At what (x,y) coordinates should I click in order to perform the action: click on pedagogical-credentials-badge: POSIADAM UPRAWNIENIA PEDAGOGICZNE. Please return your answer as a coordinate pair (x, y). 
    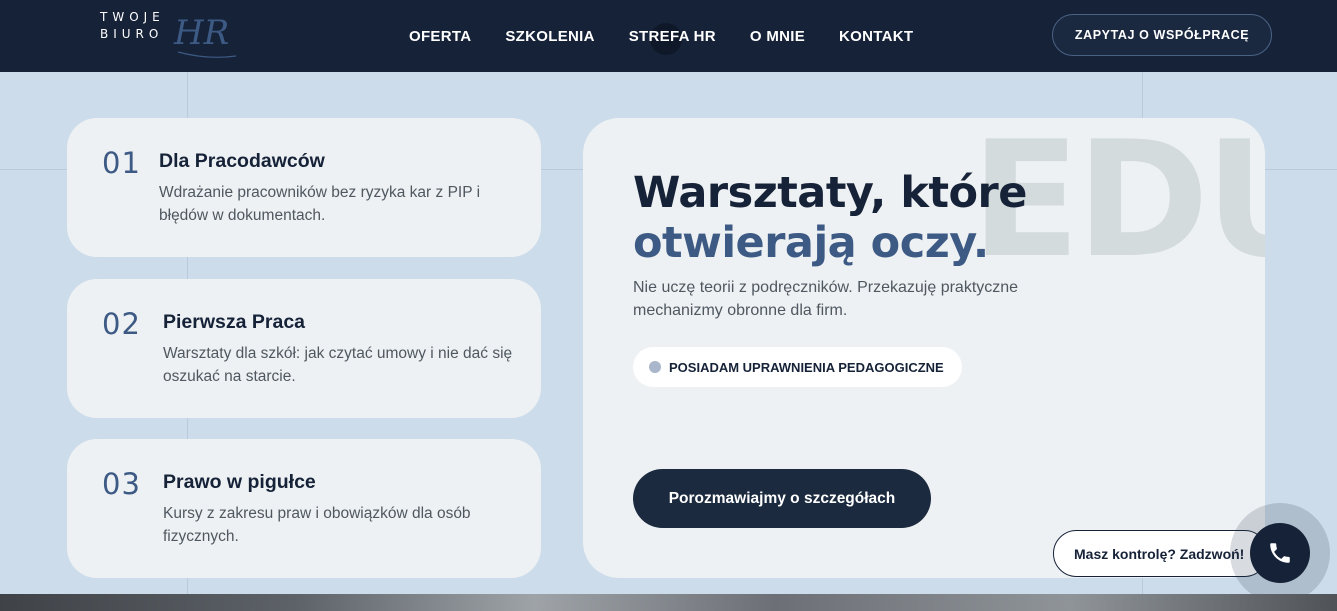
    Looking at the image, I should click on (797, 367).